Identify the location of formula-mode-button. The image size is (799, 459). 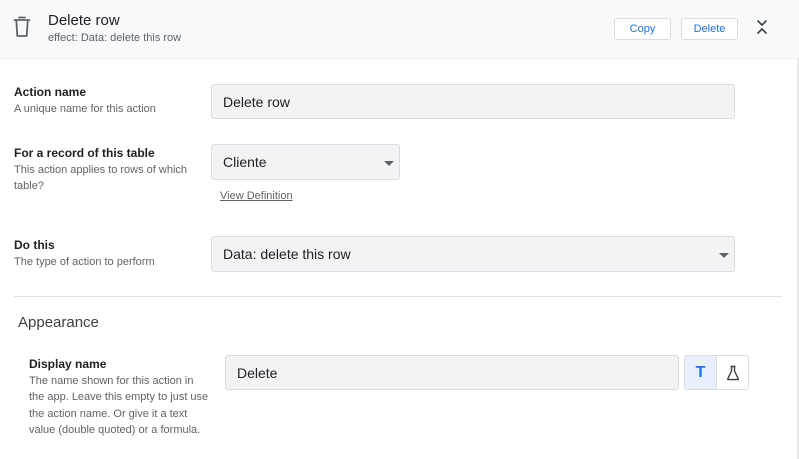
(732, 372).